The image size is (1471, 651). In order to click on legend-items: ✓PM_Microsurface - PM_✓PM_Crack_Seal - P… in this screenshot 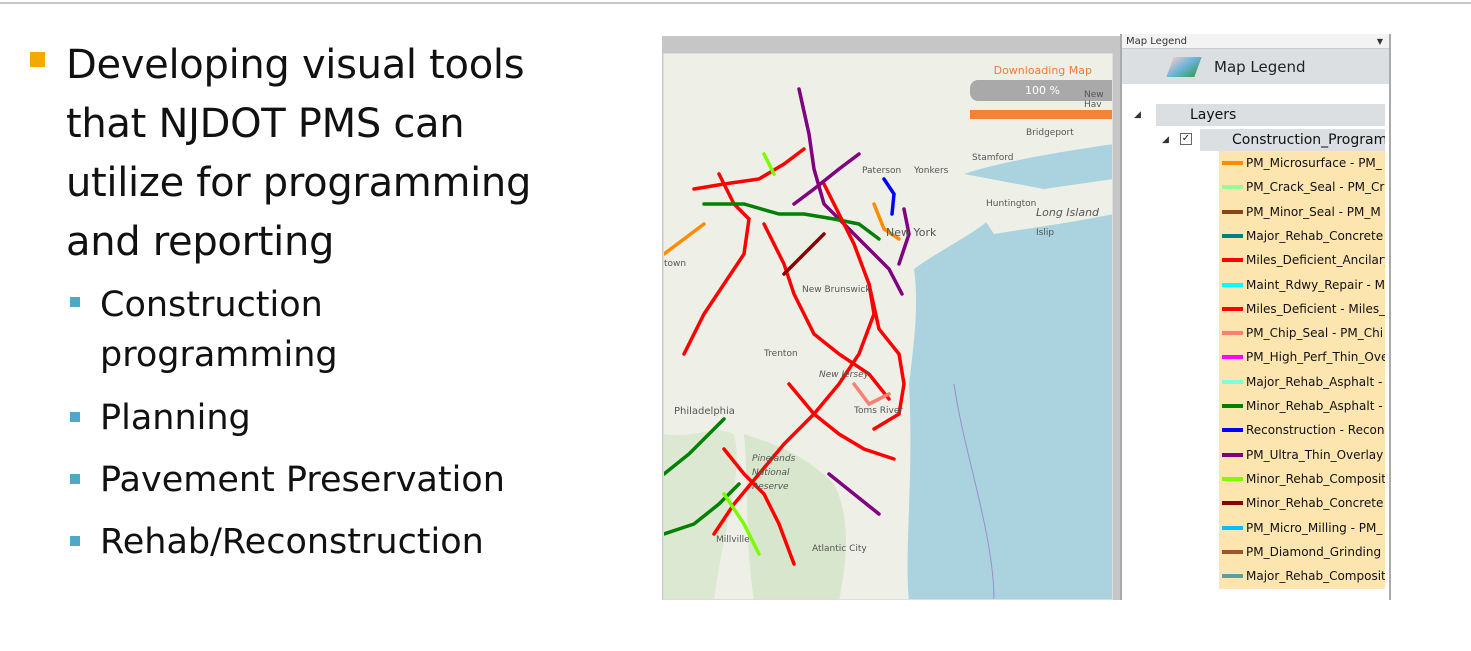, I will do `click(1302, 370)`.